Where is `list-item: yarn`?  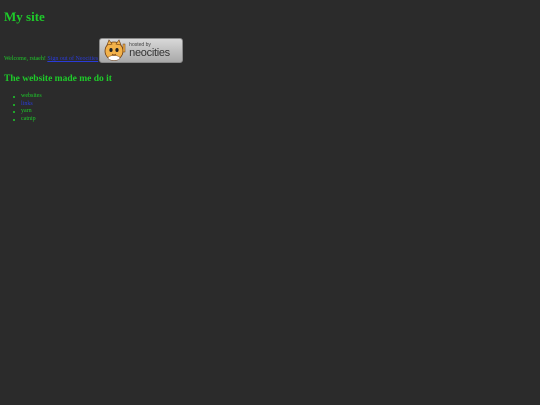
list-item: yarn is located at coordinates (274, 112).